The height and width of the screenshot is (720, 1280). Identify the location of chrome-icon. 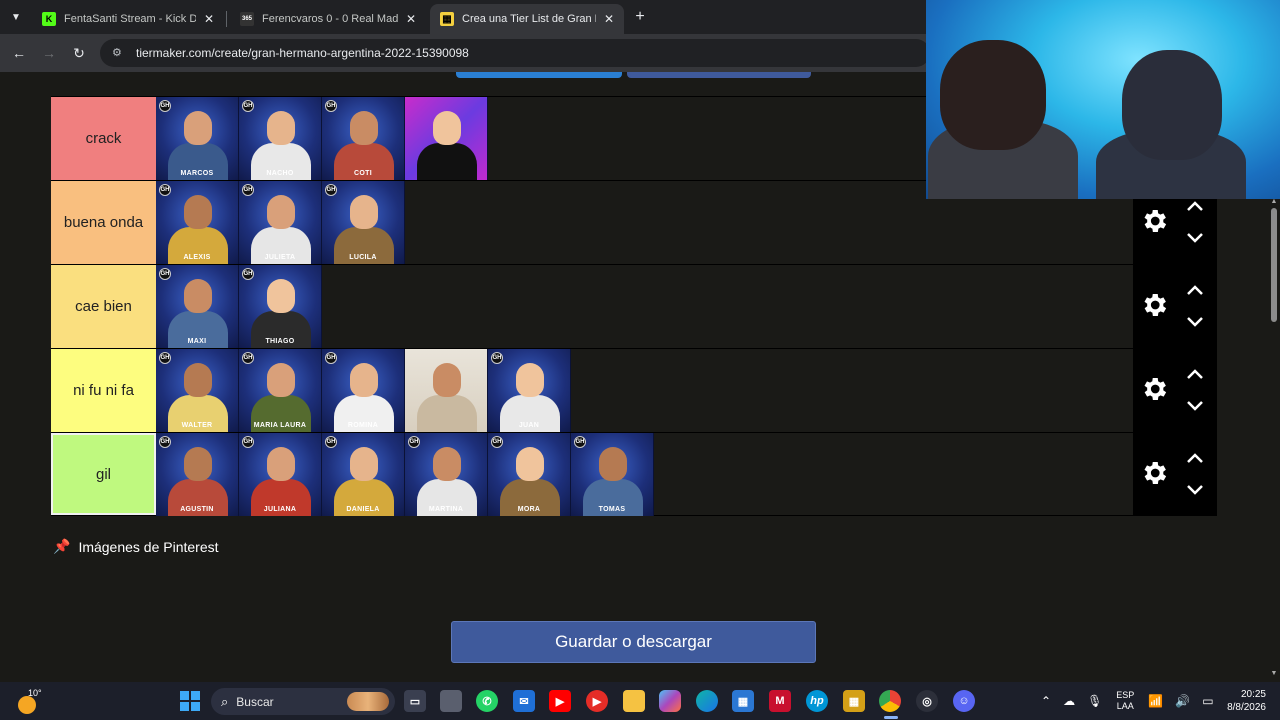
(890, 701).